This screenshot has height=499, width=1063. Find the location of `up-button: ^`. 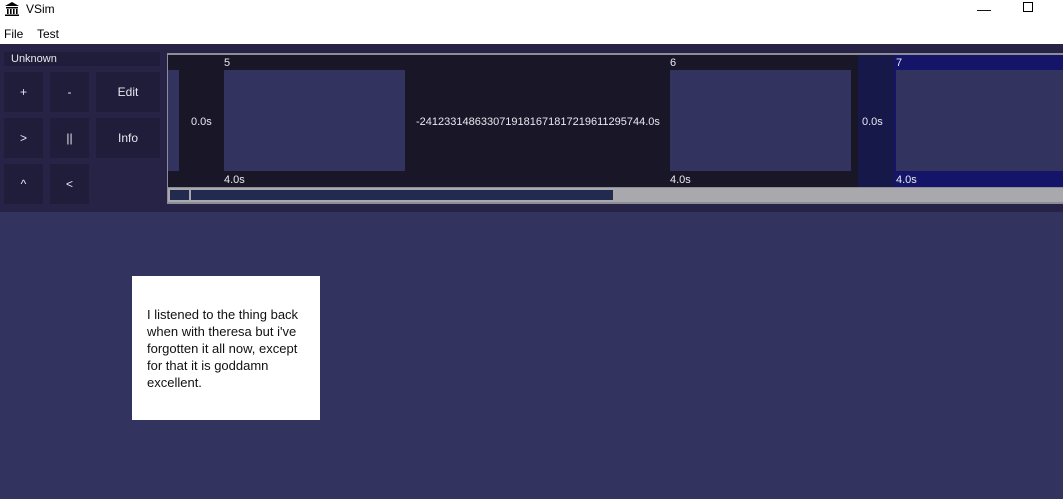

up-button: ^ is located at coordinates (23, 184).